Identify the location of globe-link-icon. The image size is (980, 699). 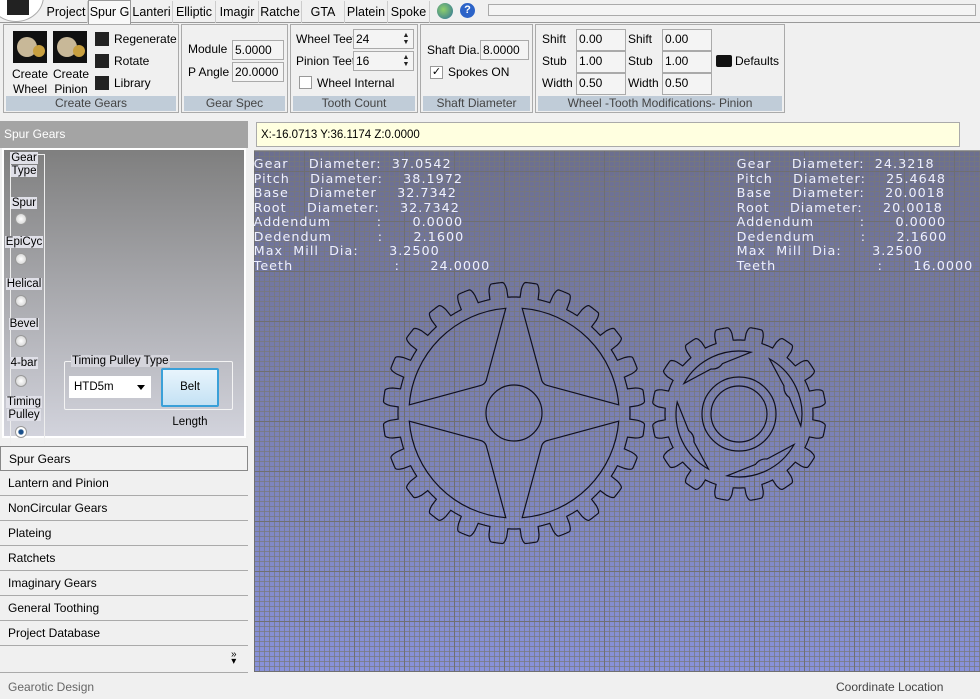
(445, 11).